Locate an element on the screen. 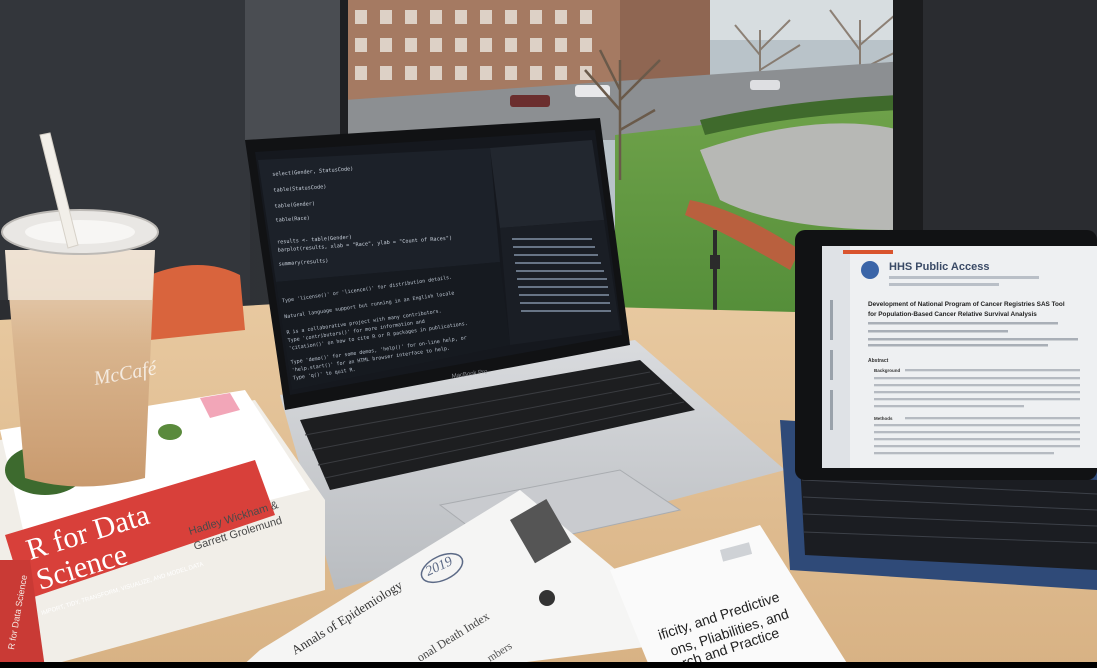  tablet-header: HHS Public Access is located at coordinates (939, 267).